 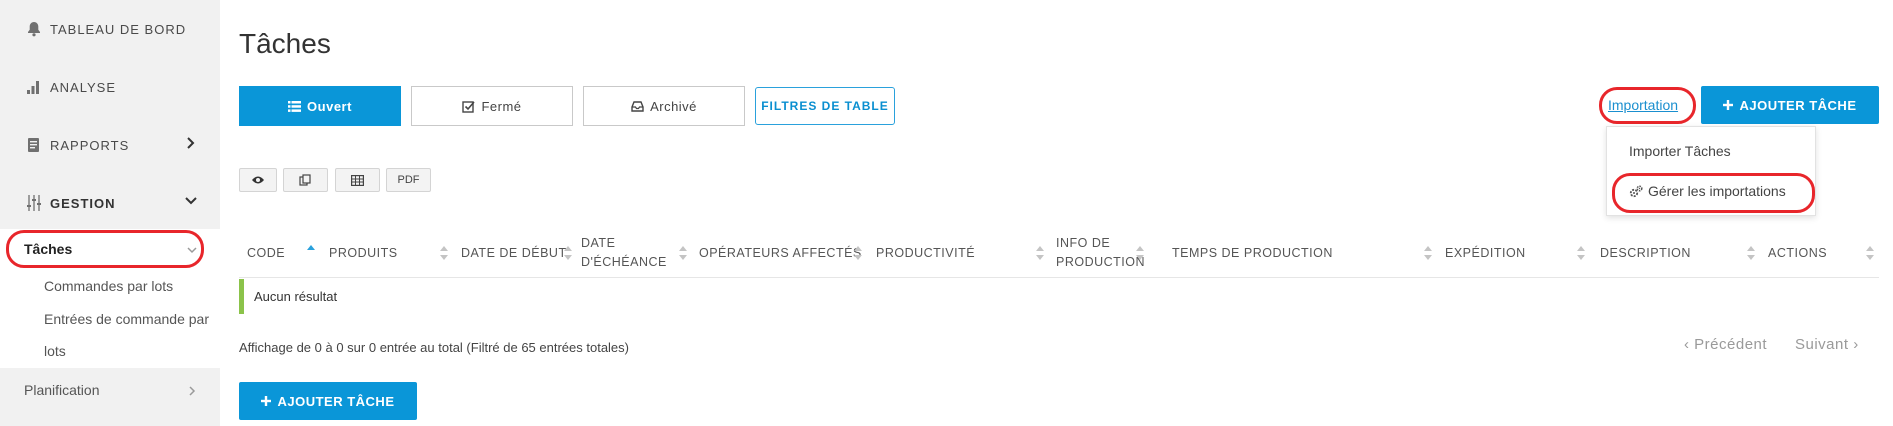 What do you see at coordinates (623, 253) in the screenshot?
I see `column-header-date-echeance: DATE D'ÉCHÉANCE` at bounding box center [623, 253].